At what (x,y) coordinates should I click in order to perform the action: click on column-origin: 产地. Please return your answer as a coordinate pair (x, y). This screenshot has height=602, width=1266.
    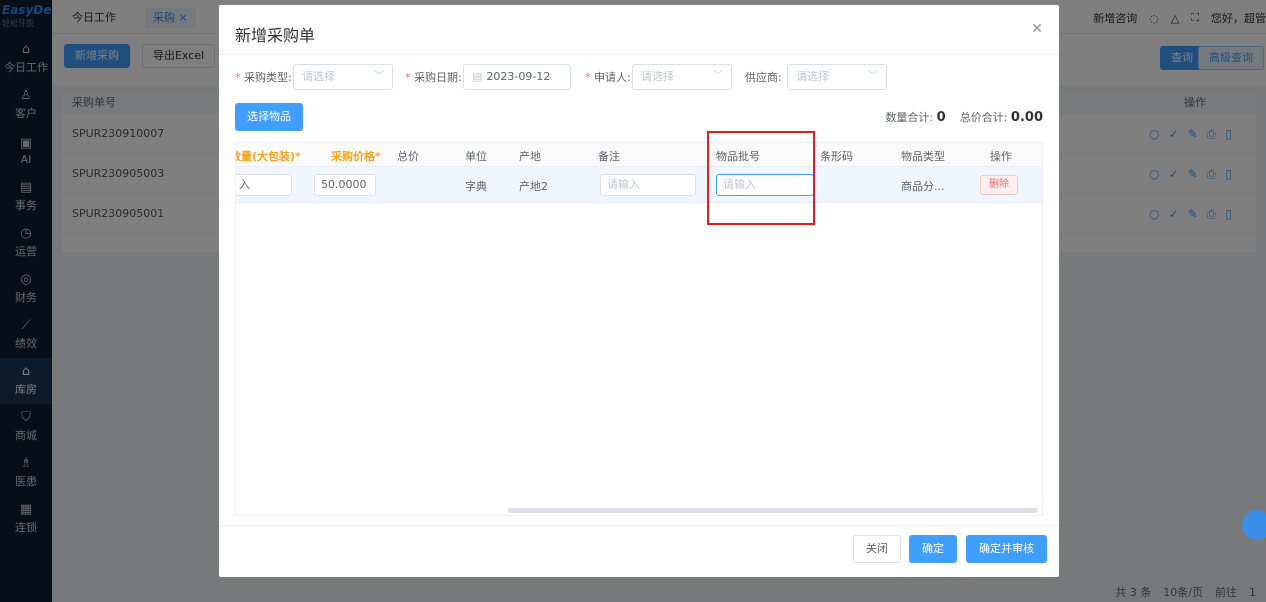
    Looking at the image, I should click on (530, 156).